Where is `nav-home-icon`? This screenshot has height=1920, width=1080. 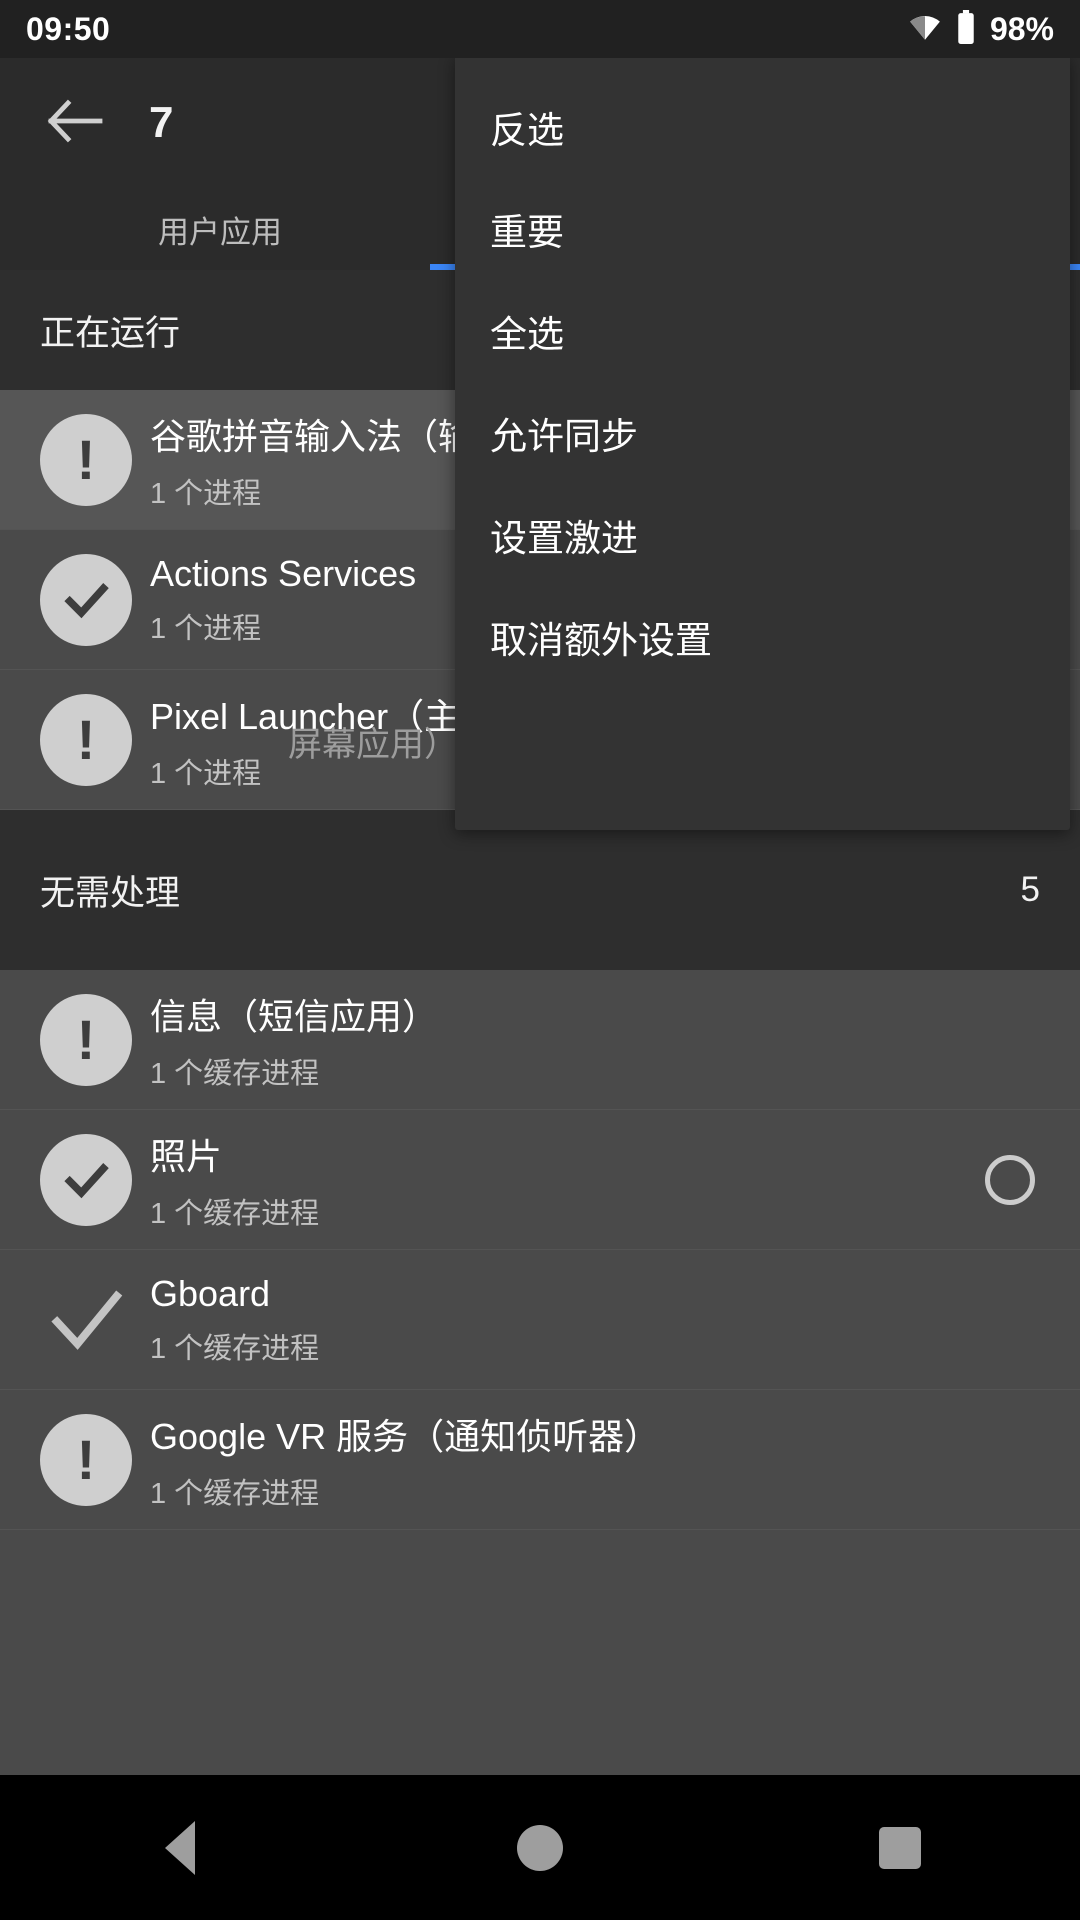
nav-home-icon is located at coordinates (540, 1847).